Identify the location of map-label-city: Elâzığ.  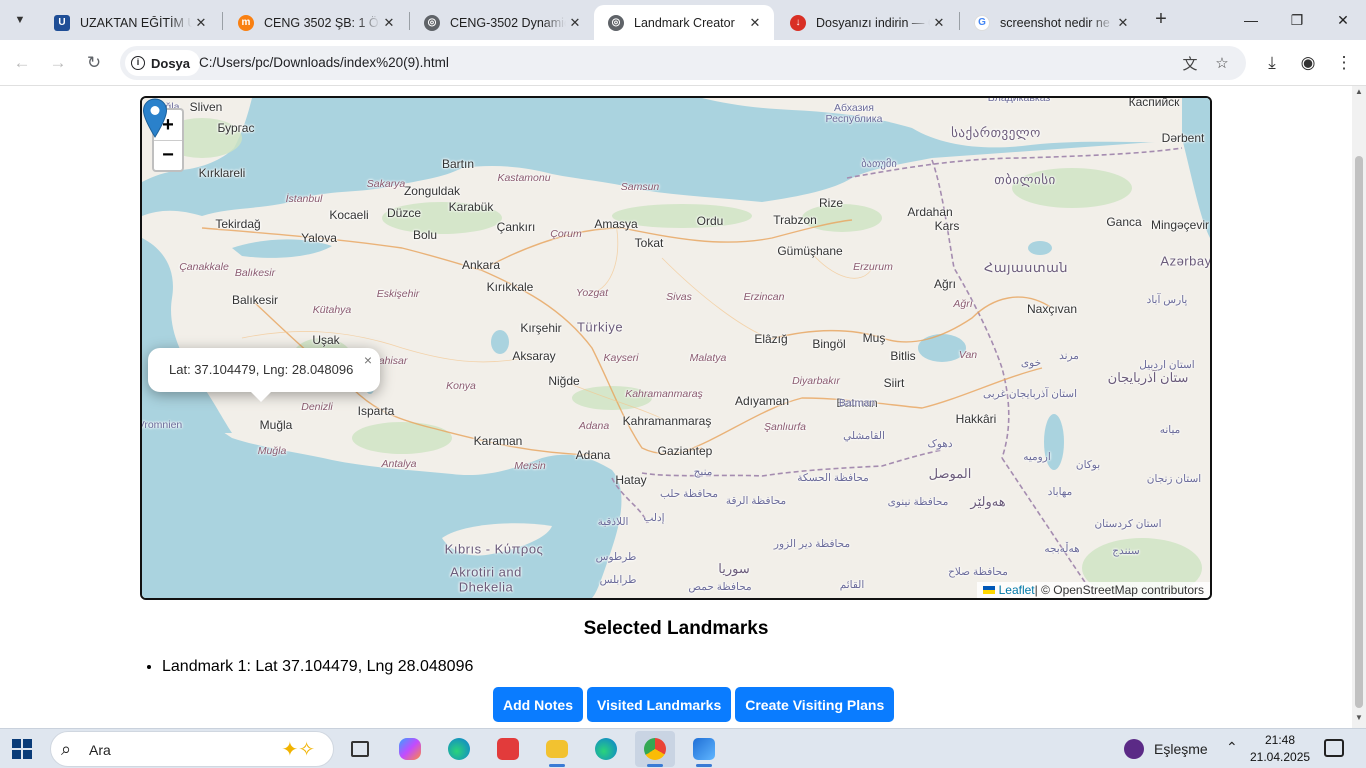
(771, 339).